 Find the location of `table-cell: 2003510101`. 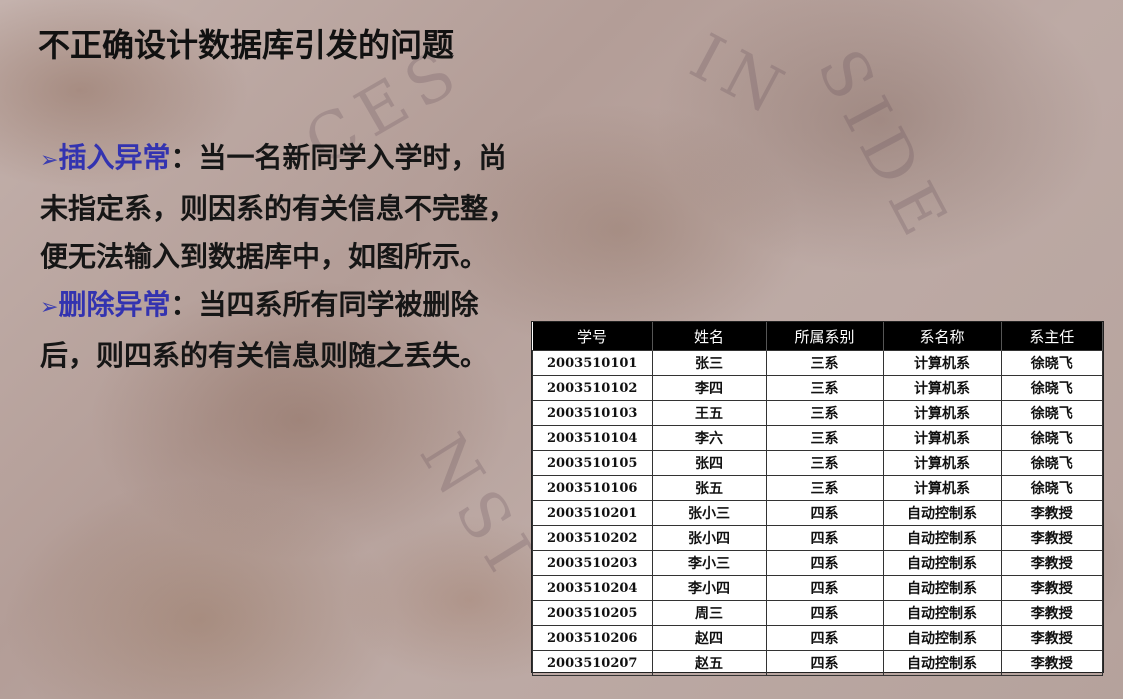

table-cell: 2003510101 is located at coordinates (592, 363).